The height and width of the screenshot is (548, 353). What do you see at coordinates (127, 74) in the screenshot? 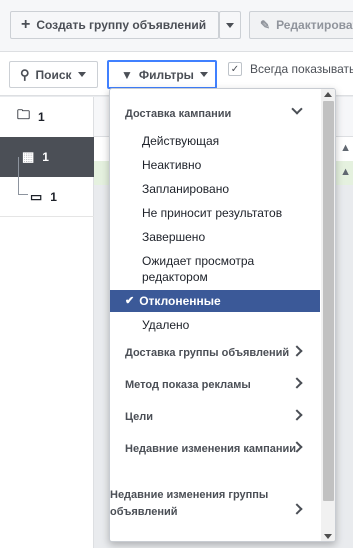
I see `funnel-icon: ▼` at bounding box center [127, 74].